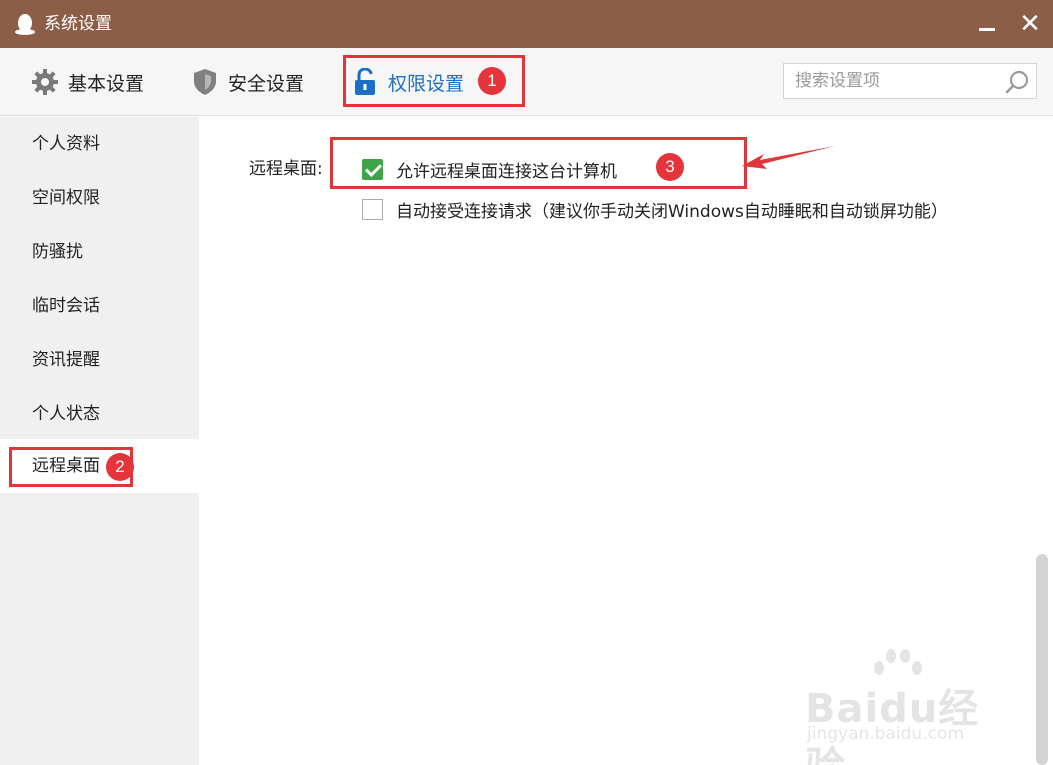 The height and width of the screenshot is (765, 1053). Describe the element at coordinates (25, 24) in the screenshot. I see `penguin-icon` at that location.